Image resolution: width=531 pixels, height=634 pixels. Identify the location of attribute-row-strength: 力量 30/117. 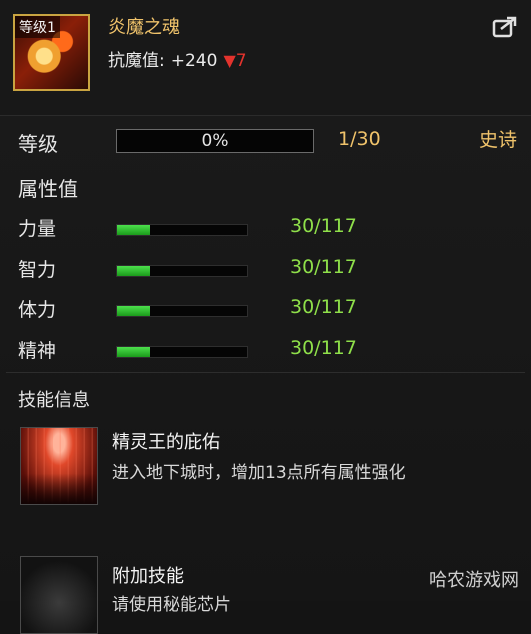
(265, 229).